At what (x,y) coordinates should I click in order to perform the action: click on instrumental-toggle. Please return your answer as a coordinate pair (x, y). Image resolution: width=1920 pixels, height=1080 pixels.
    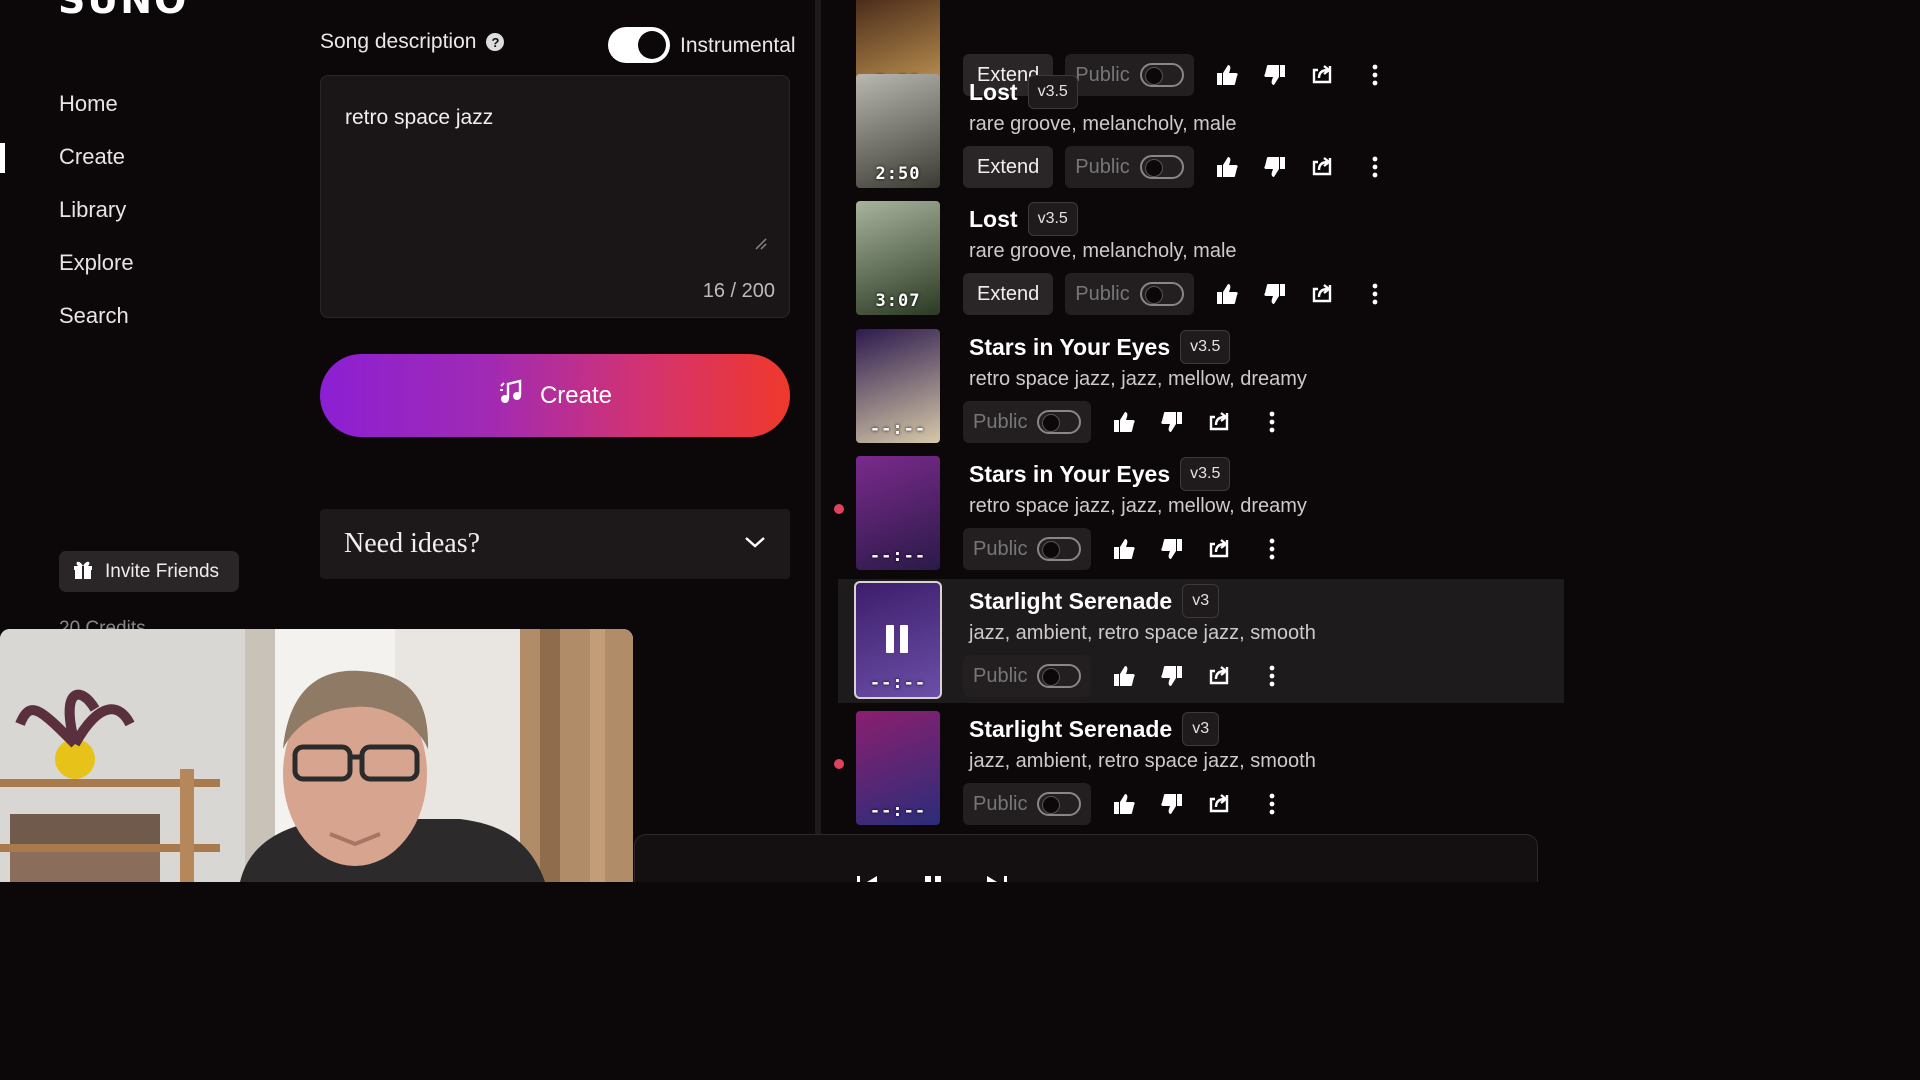
    Looking at the image, I should click on (639, 45).